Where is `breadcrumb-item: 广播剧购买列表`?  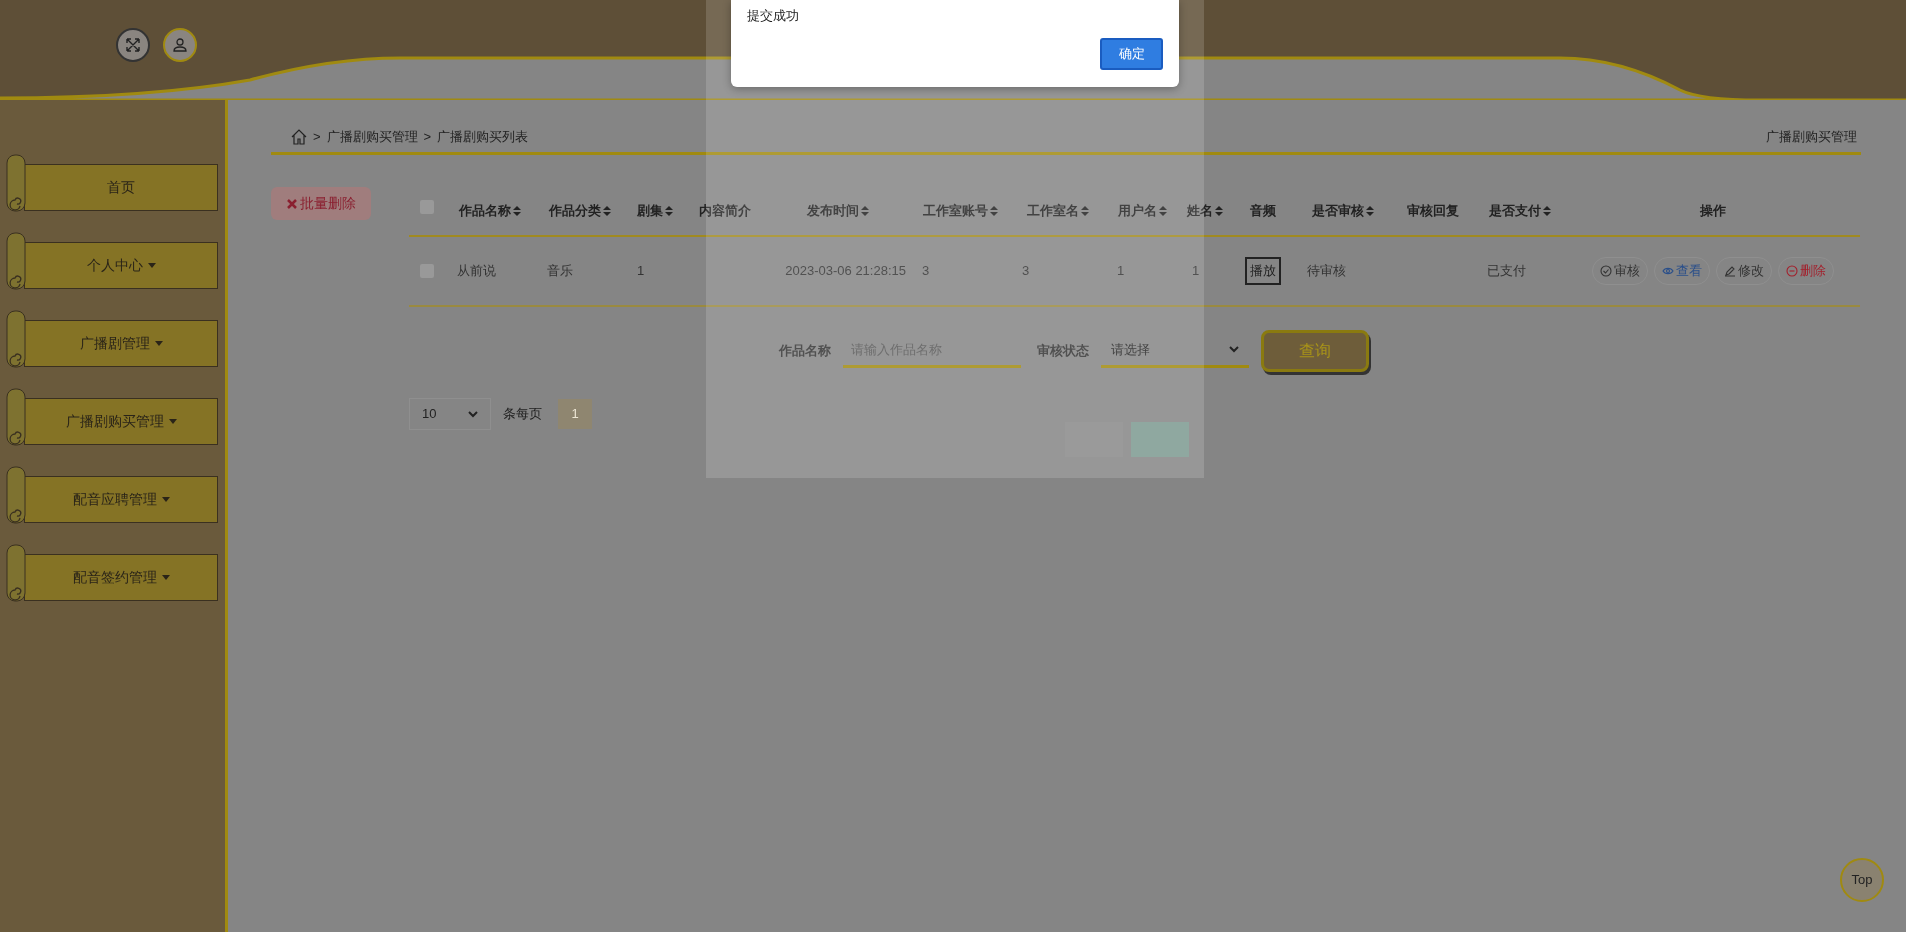
breadcrumb-item: 广播剧购买列表 is located at coordinates (483, 137).